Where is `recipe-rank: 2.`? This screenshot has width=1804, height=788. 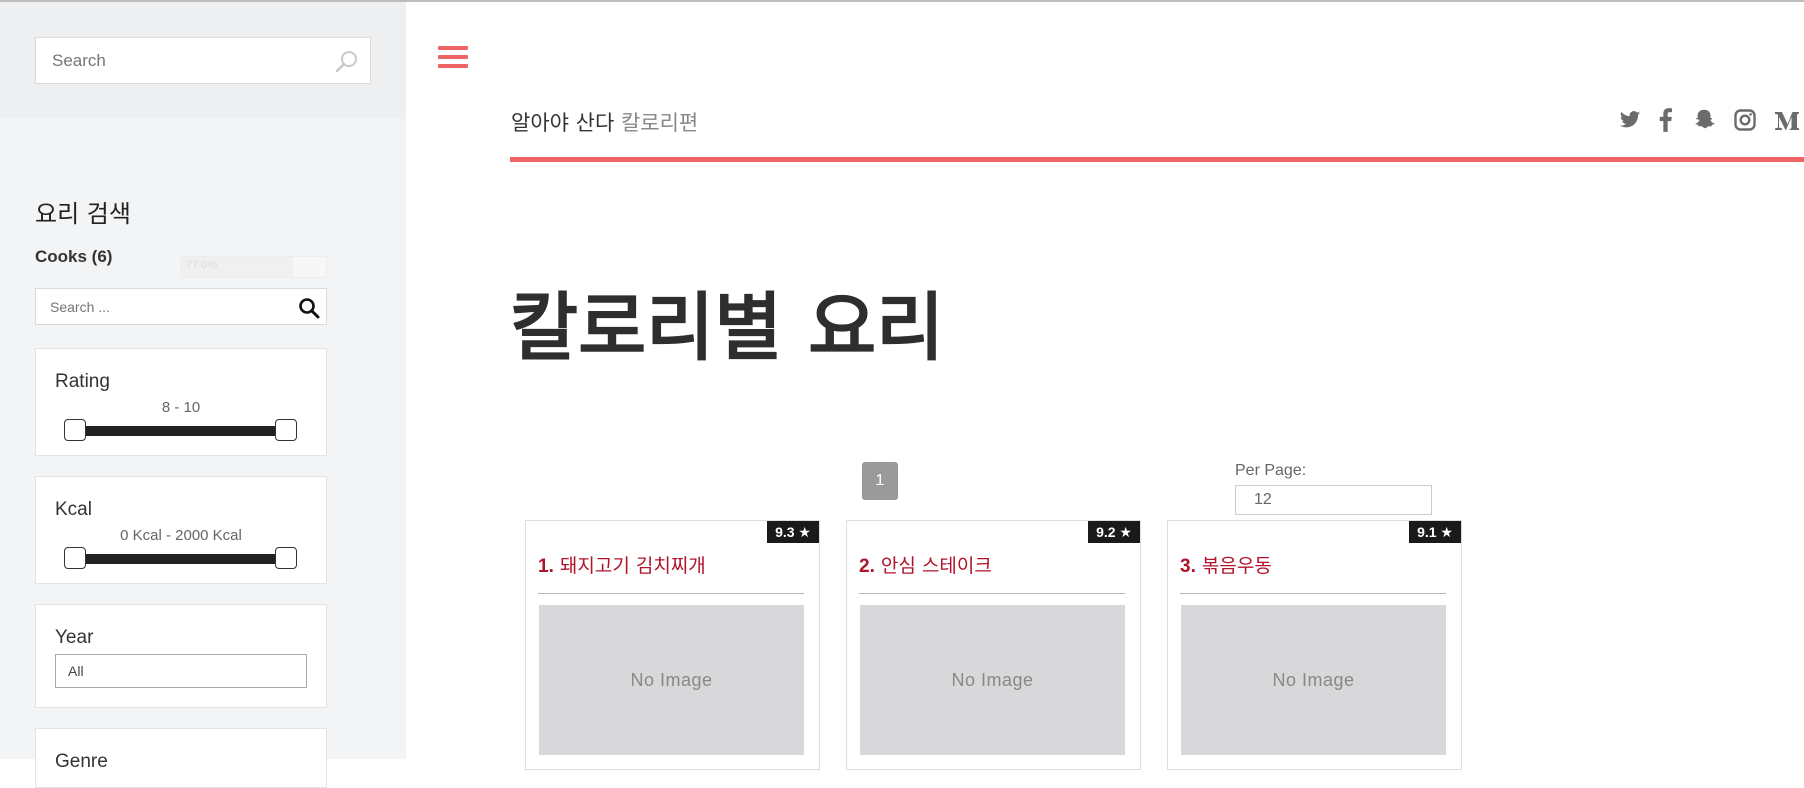 recipe-rank: 2. is located at coordinates (867, 566).